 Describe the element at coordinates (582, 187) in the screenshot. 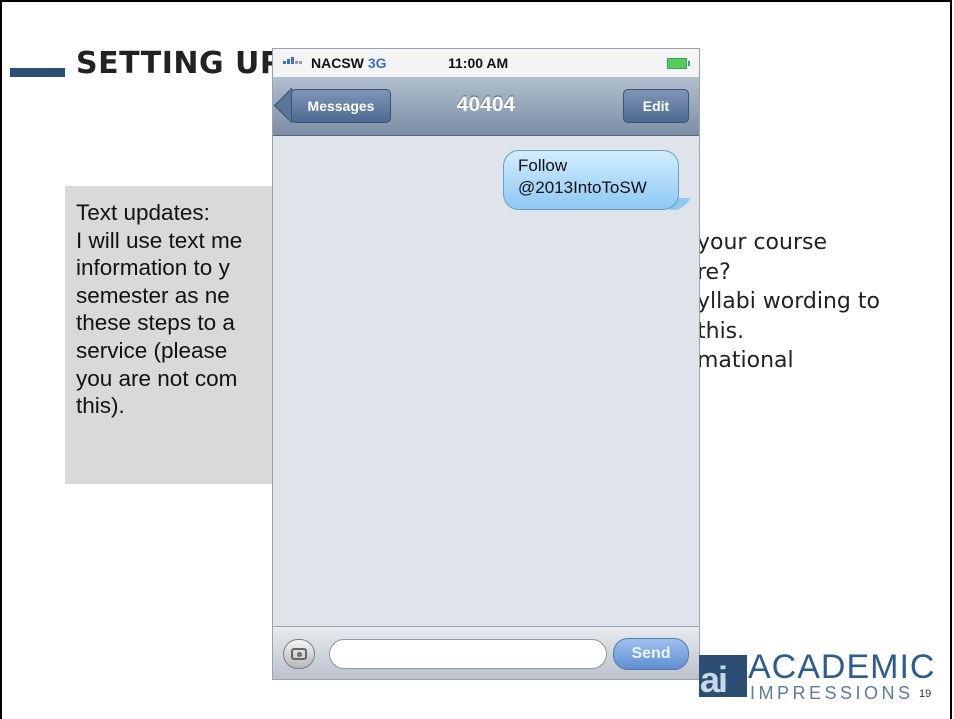

I see `message-line: @2013IntoToSW` at that location.